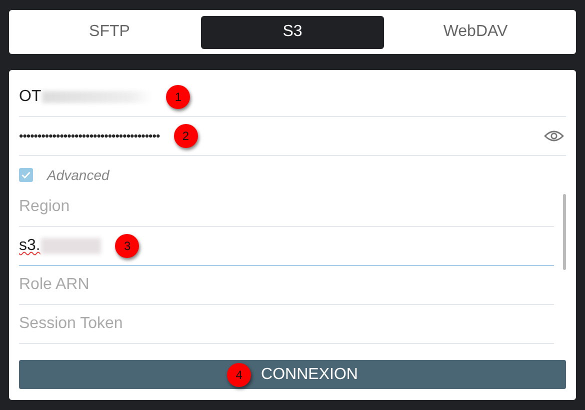 The width and height of the screenshot is (585, 410). Describe the element at coordinates (292, 32) in the screenshot. I see `tab: S3` at that location.